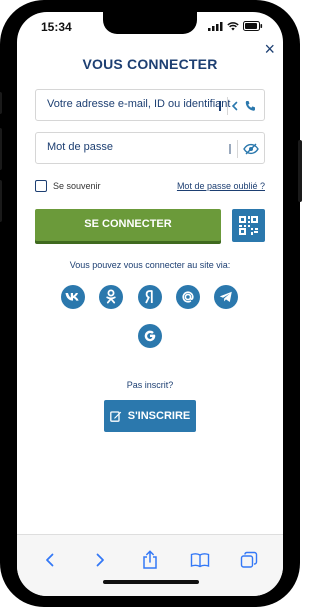 This screenshot has height=607, width=320. Describe the element at coordinates (300, 171) in the screenshot. I see `power-button` at that location.